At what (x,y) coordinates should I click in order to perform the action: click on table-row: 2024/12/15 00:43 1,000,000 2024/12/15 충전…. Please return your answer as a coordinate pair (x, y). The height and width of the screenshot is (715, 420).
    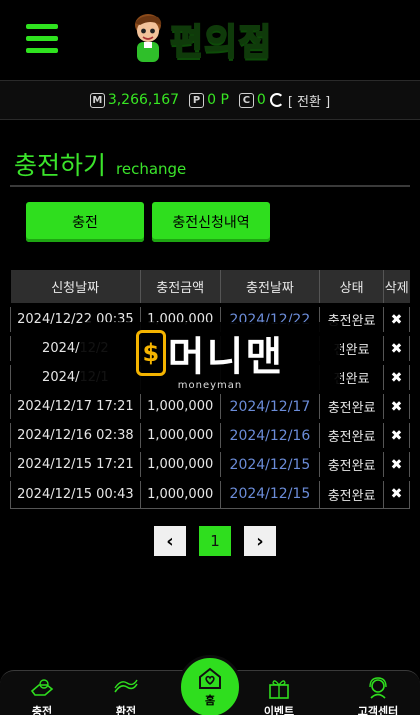
    Looking at the image, I should click on (210, 493).